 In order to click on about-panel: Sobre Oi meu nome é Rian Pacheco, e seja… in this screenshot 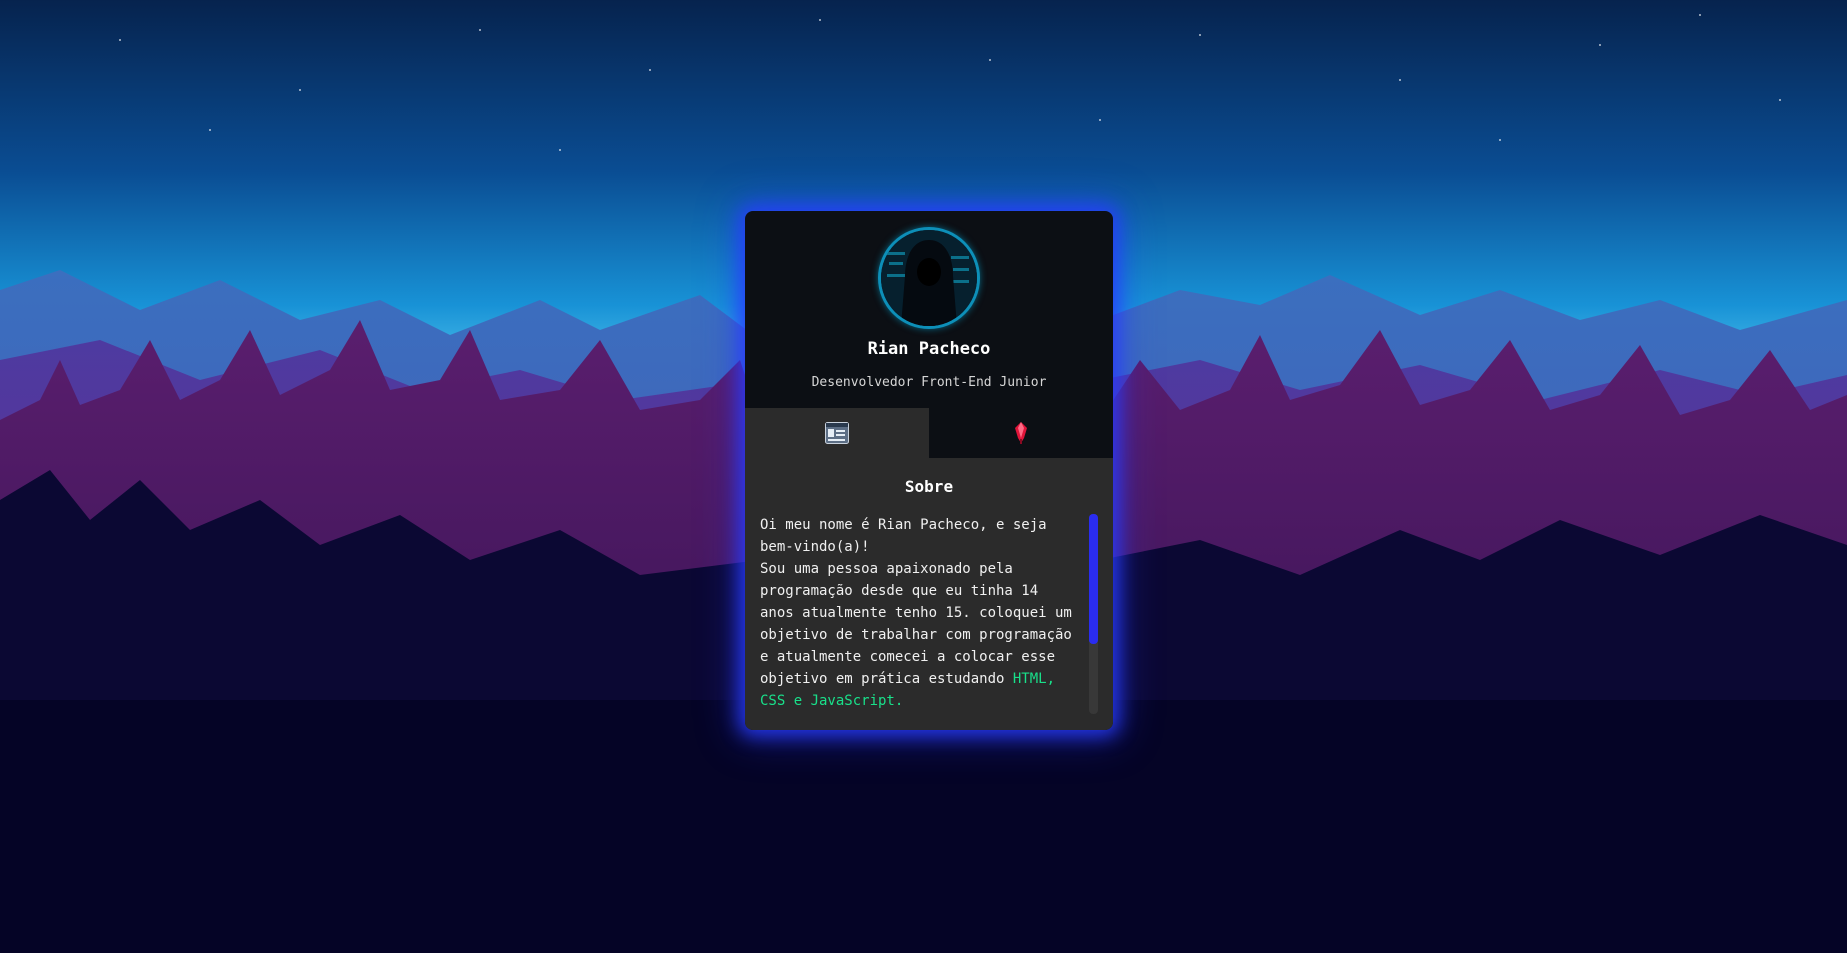, I will do `click(929, 594)`.